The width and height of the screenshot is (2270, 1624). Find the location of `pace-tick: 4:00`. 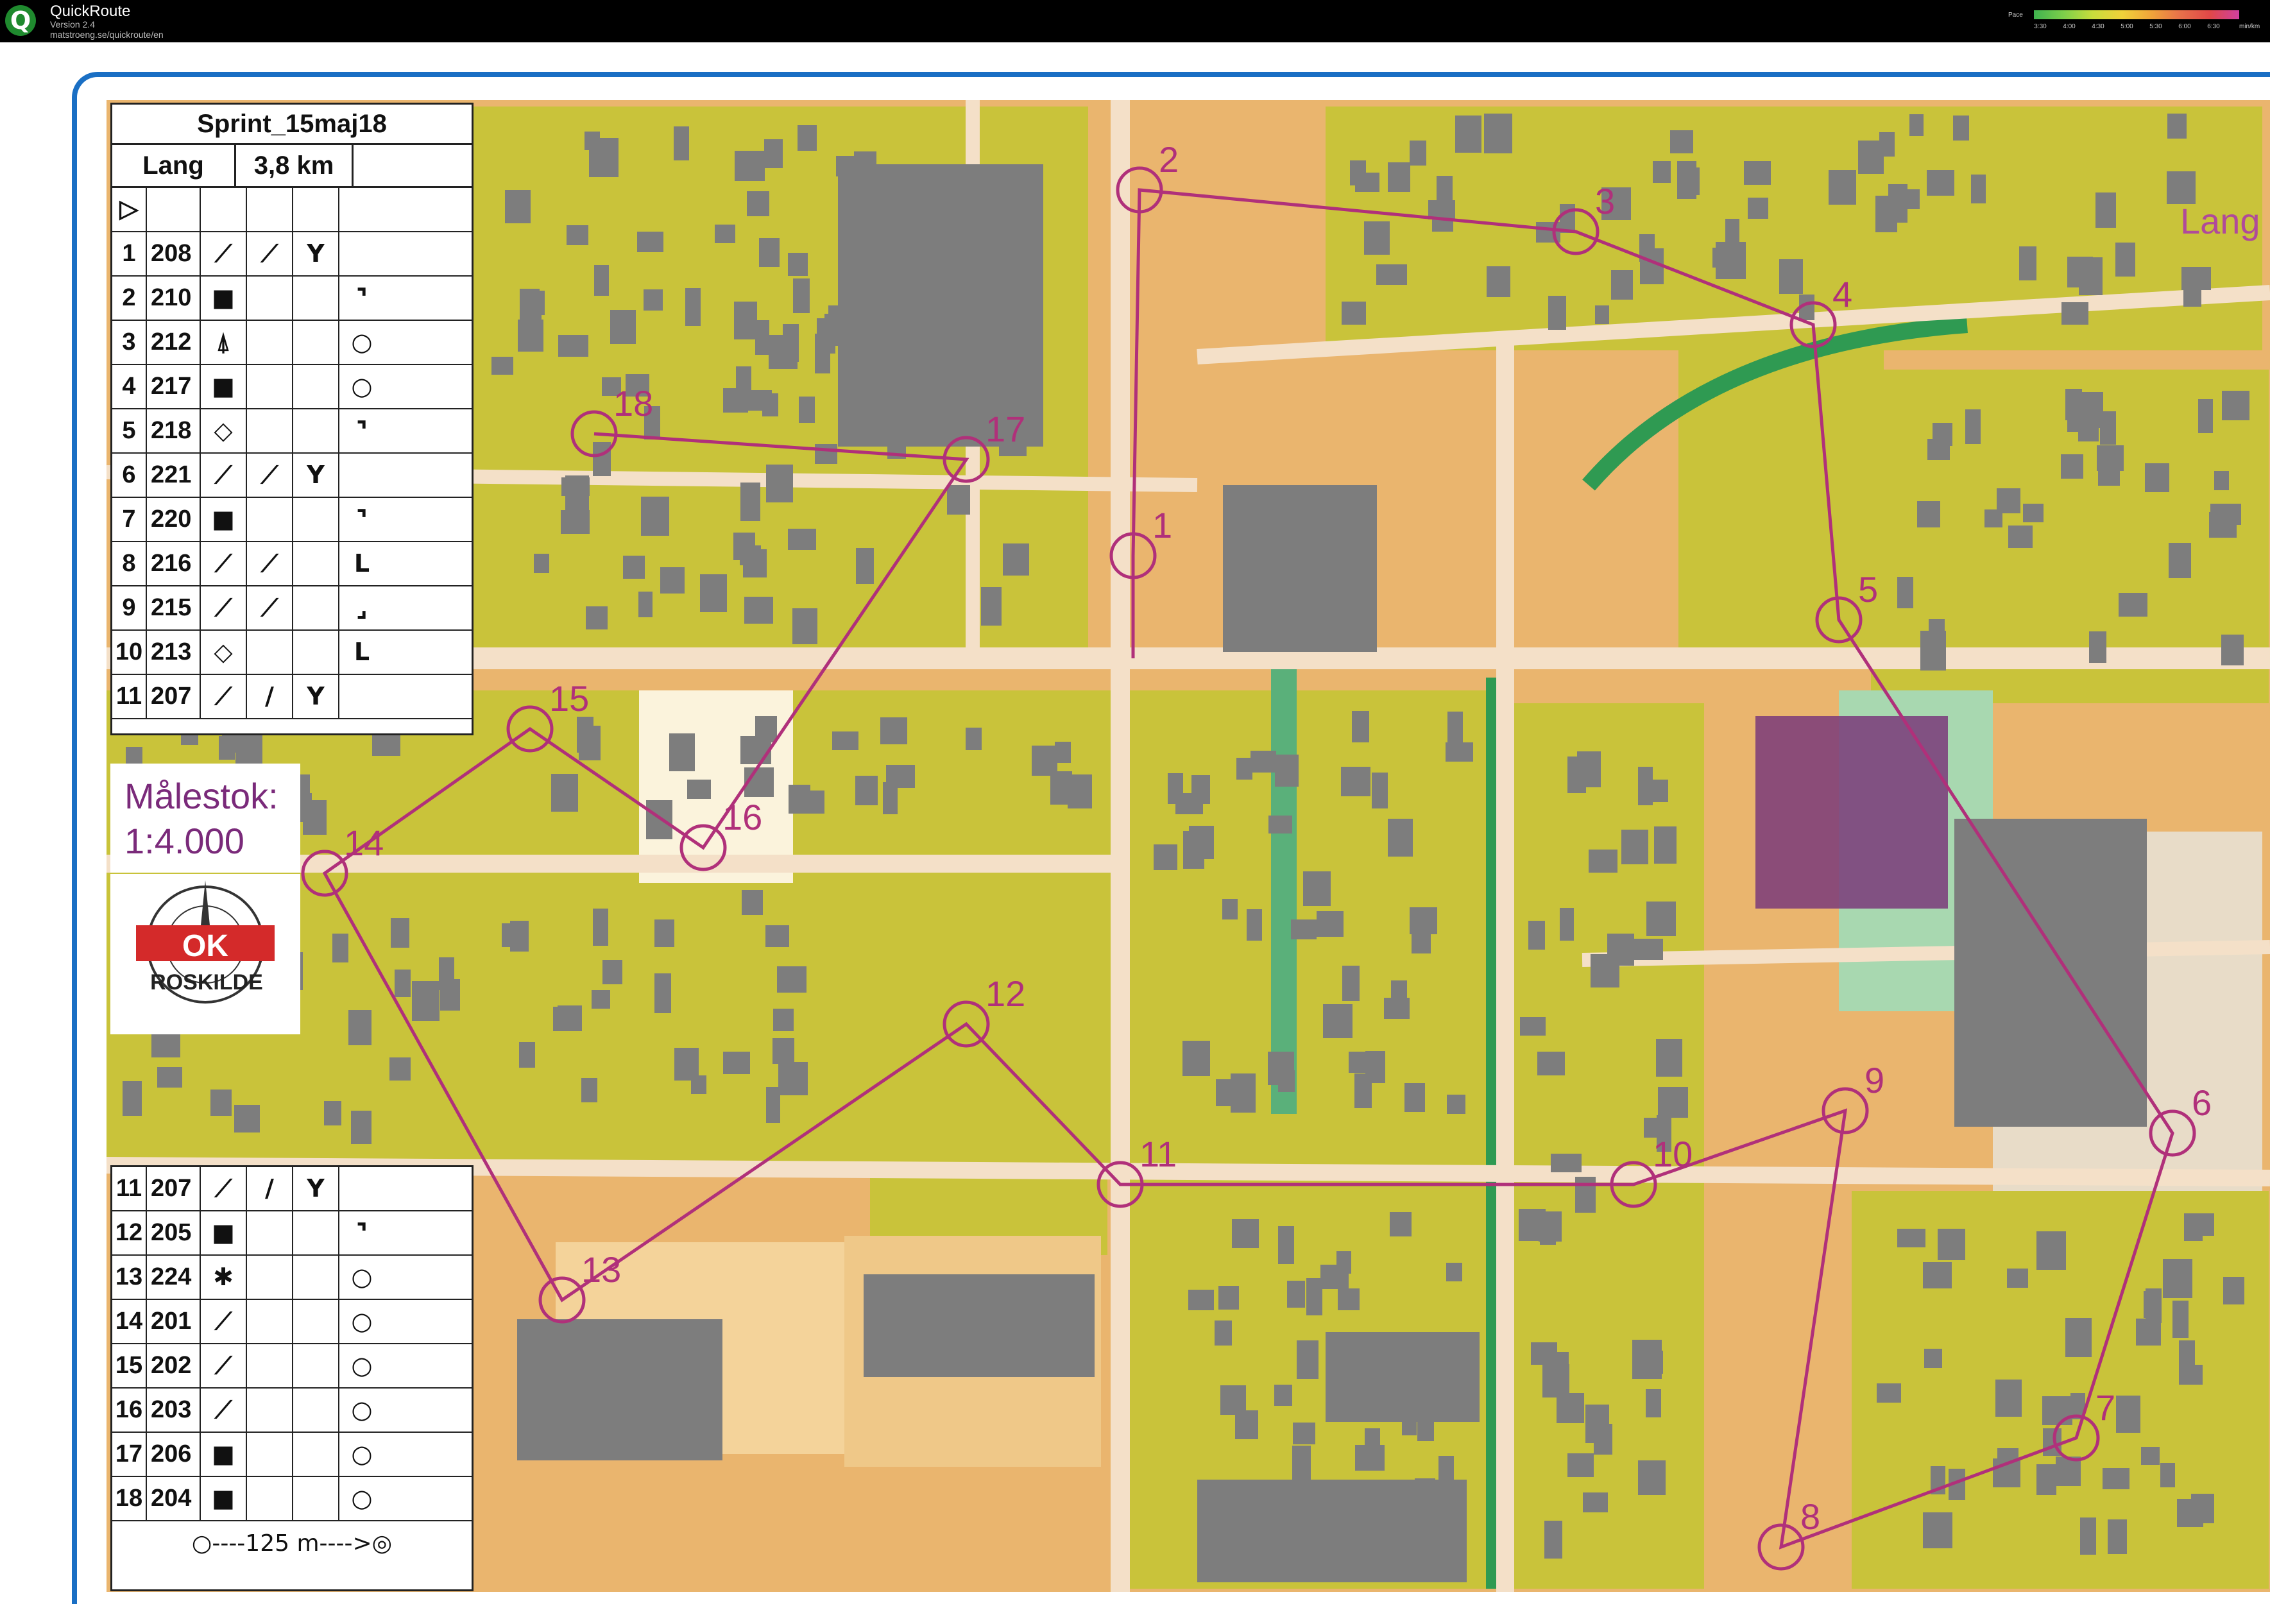

pace-tick: 4:00 is located at coordinates (2069, 26).